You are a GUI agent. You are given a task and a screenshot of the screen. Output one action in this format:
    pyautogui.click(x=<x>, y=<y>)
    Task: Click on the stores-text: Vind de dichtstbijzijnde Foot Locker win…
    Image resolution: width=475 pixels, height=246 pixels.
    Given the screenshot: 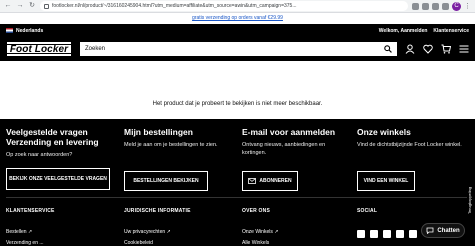 What is the action you would take?
    pyautogui.click(x=409, y=145)
    